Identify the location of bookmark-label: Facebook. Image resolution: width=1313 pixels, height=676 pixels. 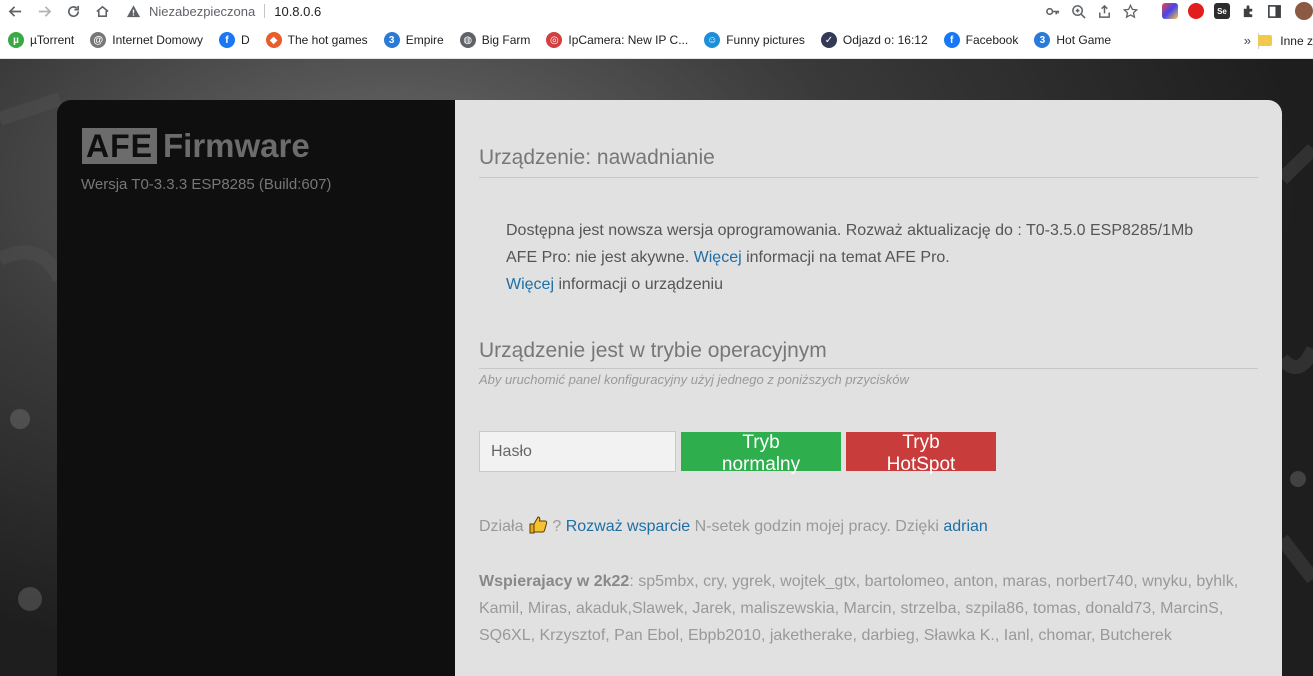
(992, 40).